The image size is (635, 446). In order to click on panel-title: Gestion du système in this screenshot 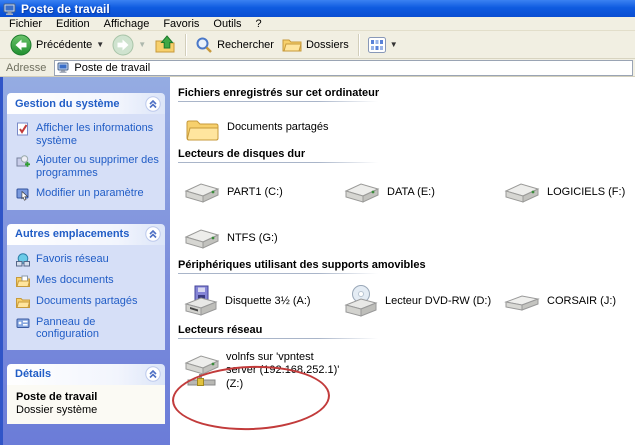, I will do `click(67, 103)`.